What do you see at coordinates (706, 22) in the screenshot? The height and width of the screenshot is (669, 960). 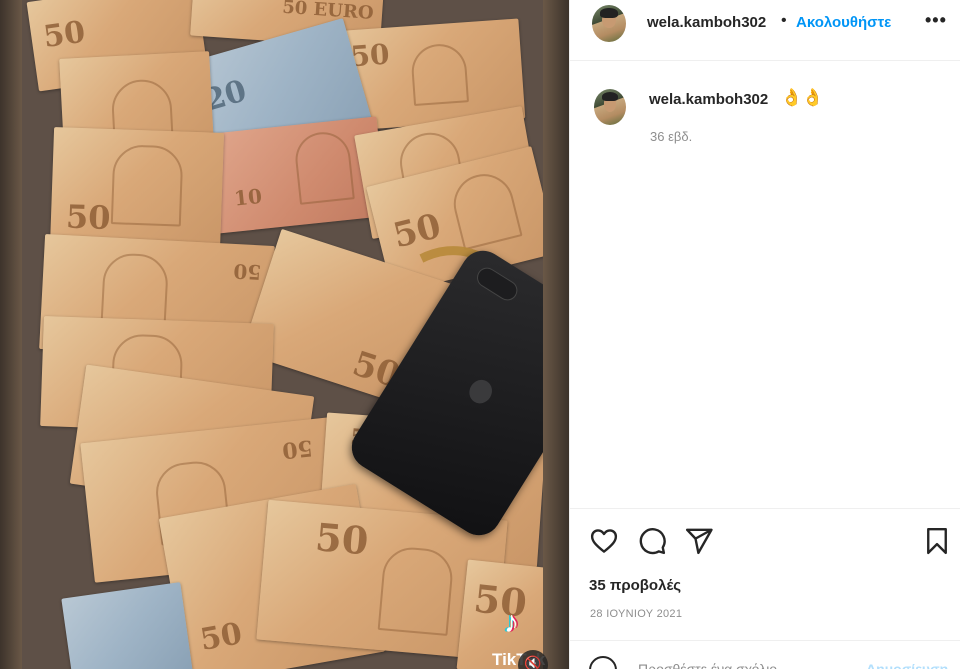 I see `username-link: wela.kamboh302` at bounding box center [706, 22].